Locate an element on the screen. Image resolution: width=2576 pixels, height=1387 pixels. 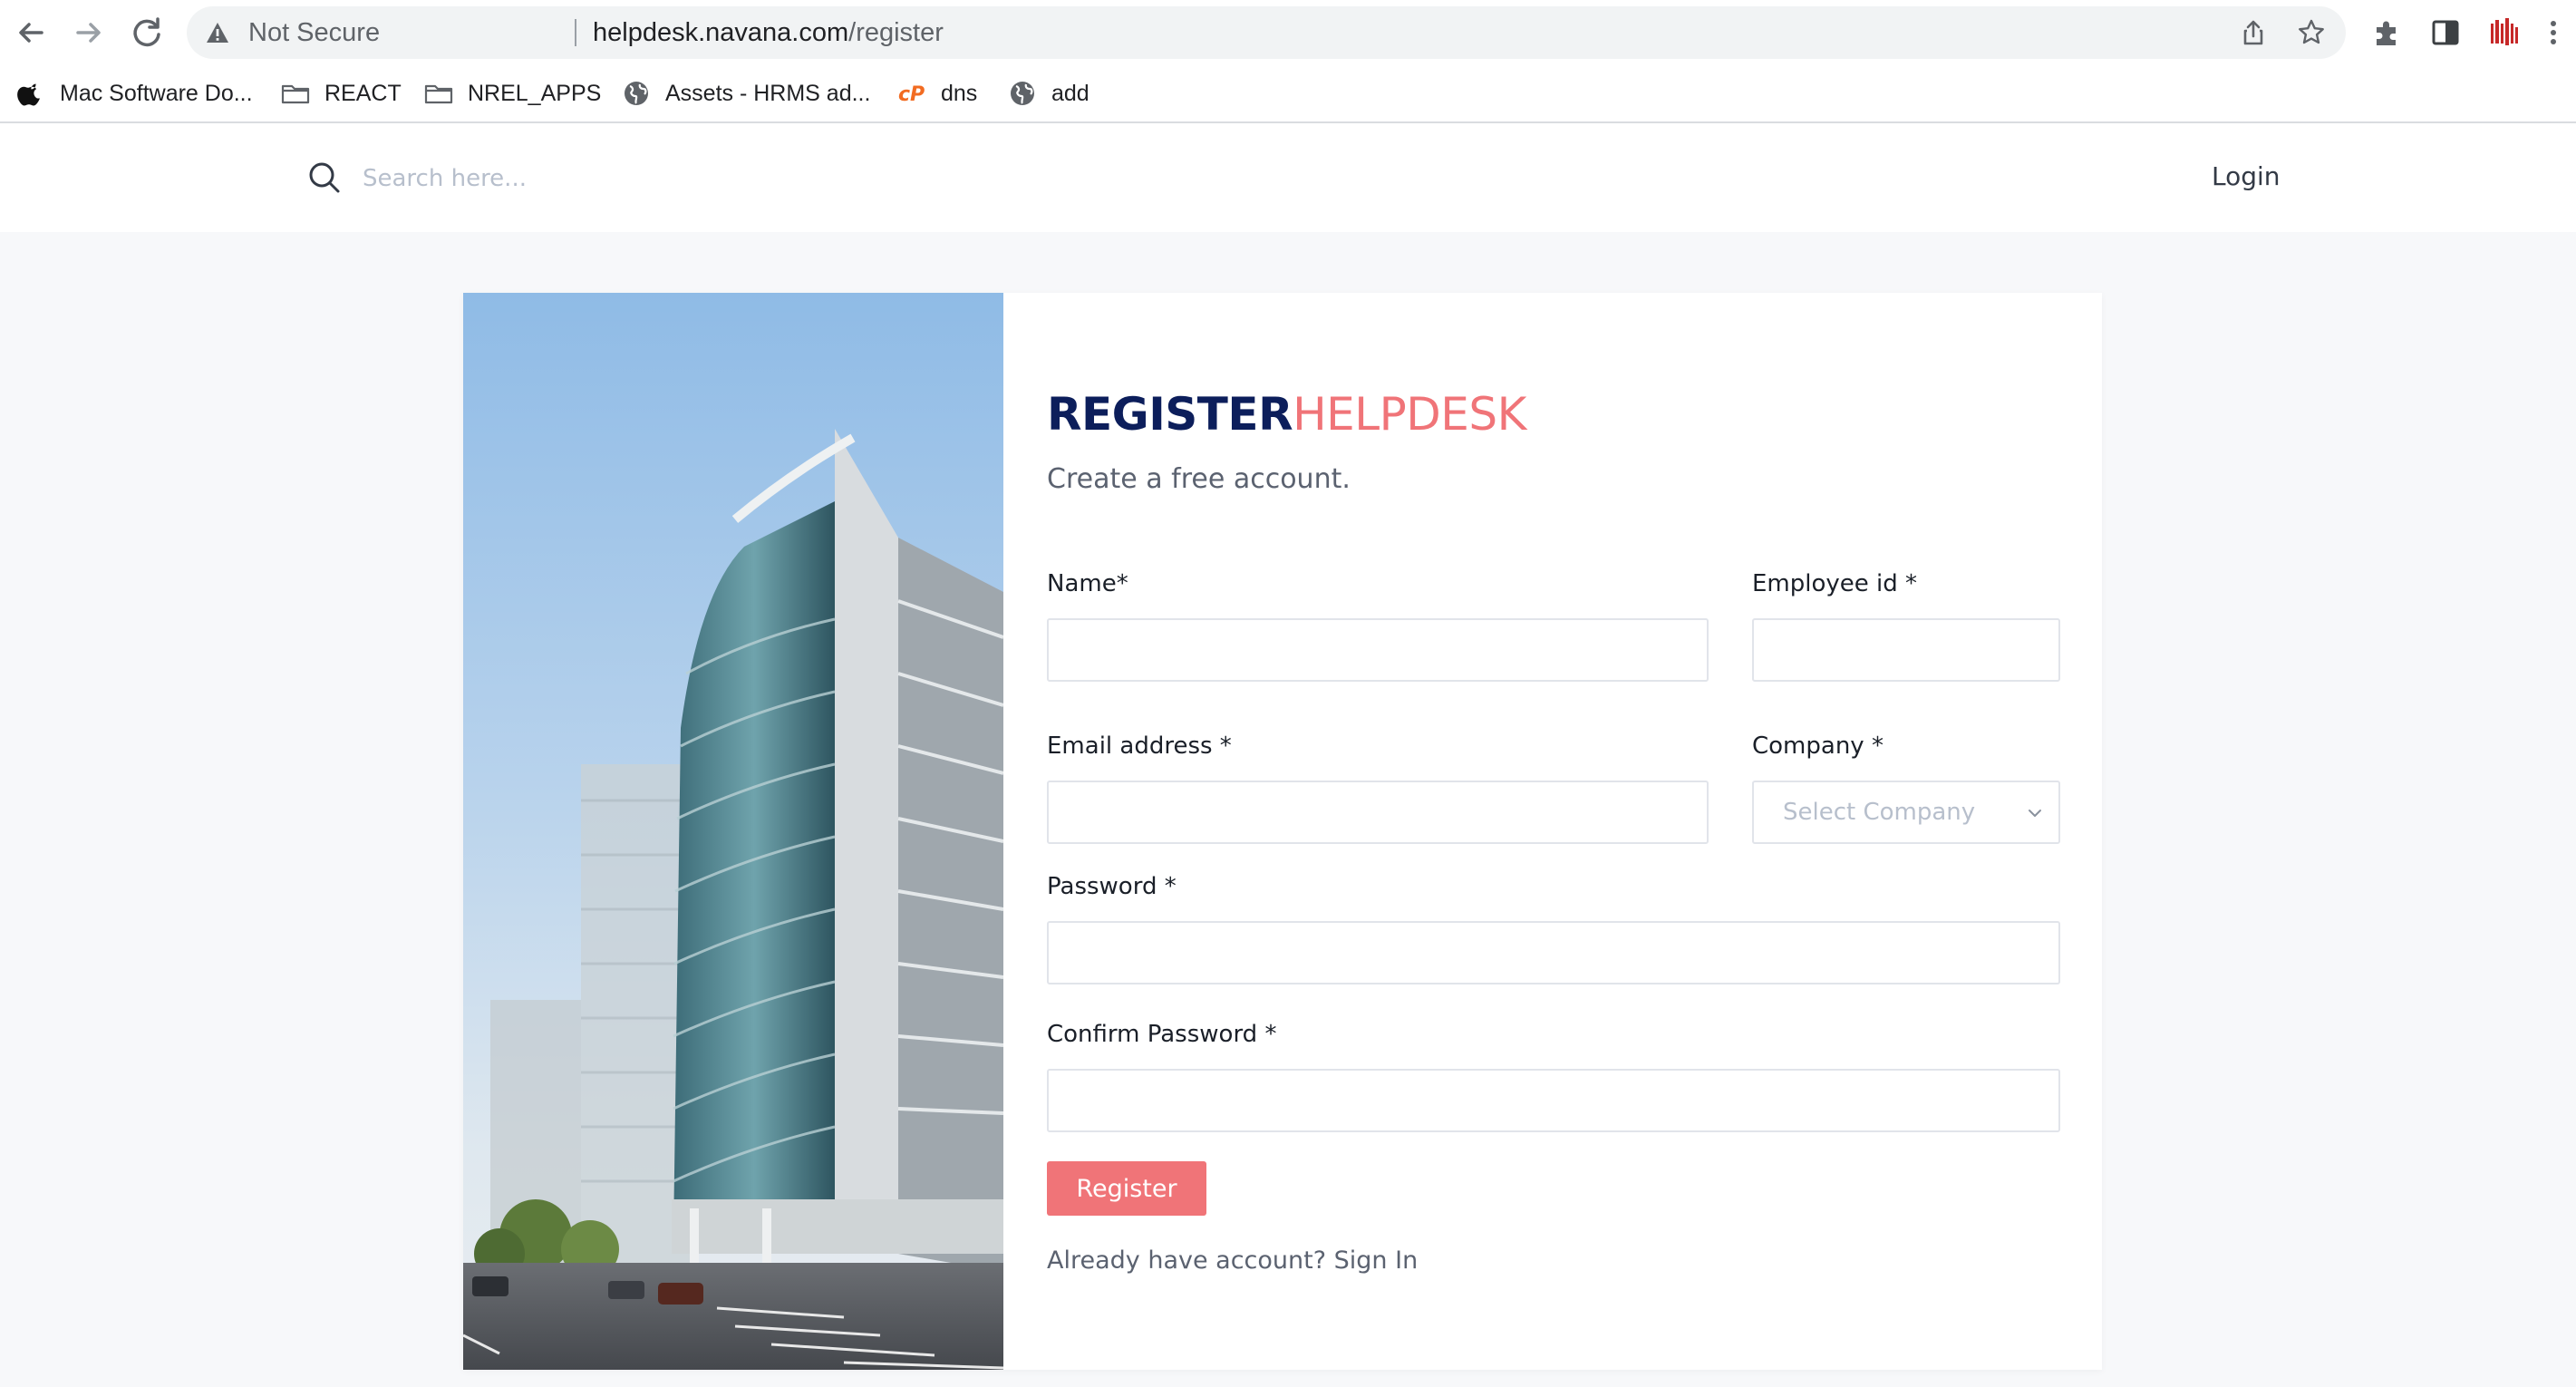
bookmark-label: NREL_APPS is located at coordinates (535, 93).